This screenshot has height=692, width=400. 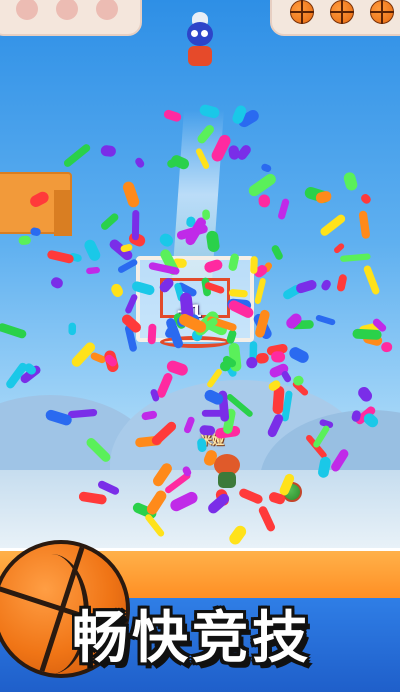 I want to click on opponent-name-label: 米娅, so click(x=212, y=440).